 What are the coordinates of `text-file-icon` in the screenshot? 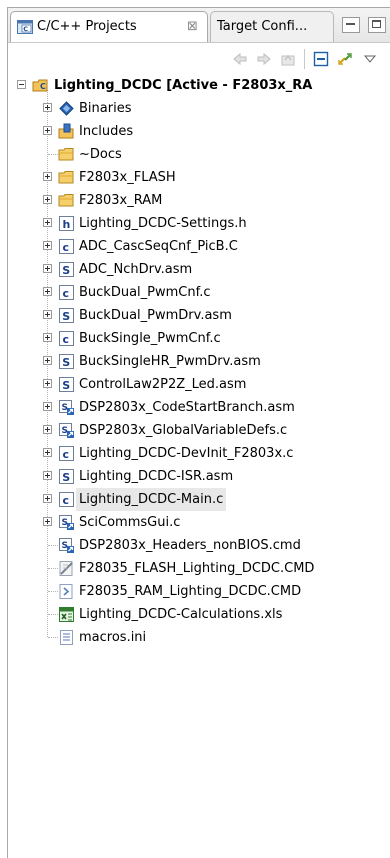 It's located at (66, 637).